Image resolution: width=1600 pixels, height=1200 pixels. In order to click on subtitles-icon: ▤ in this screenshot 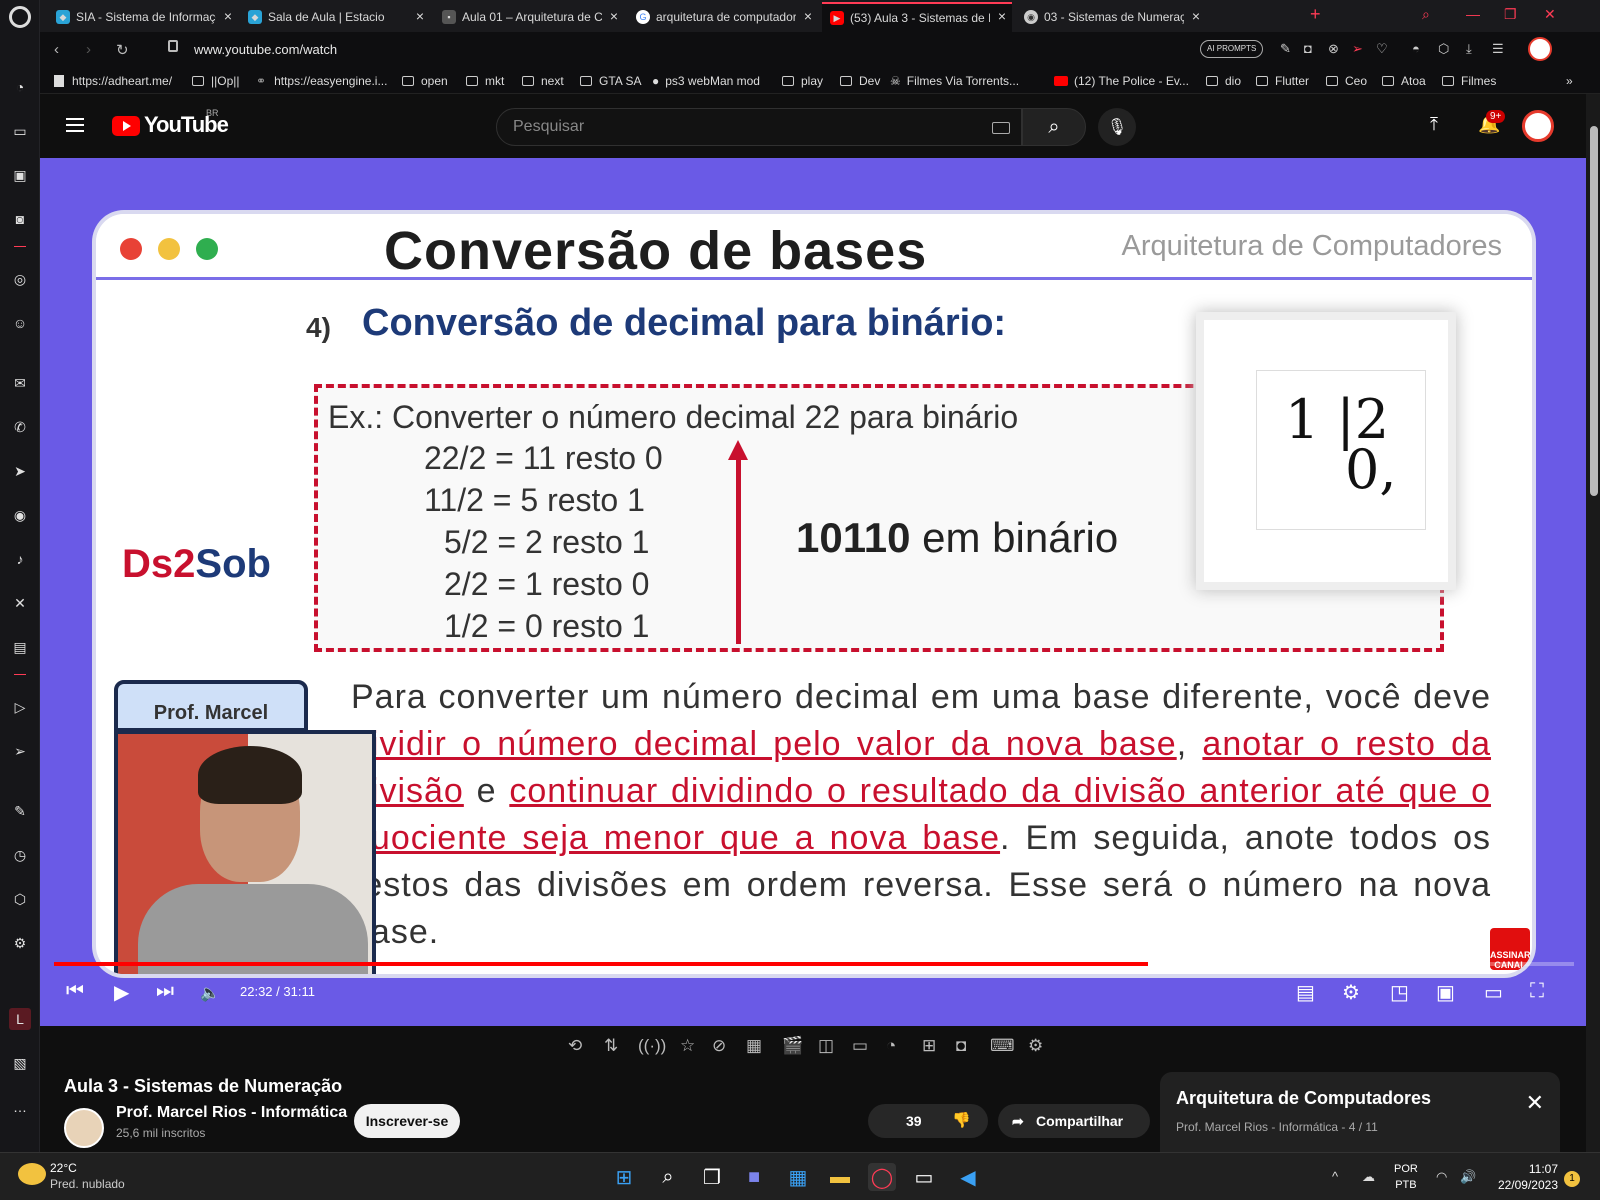, I will do `click(1305, 992)`.